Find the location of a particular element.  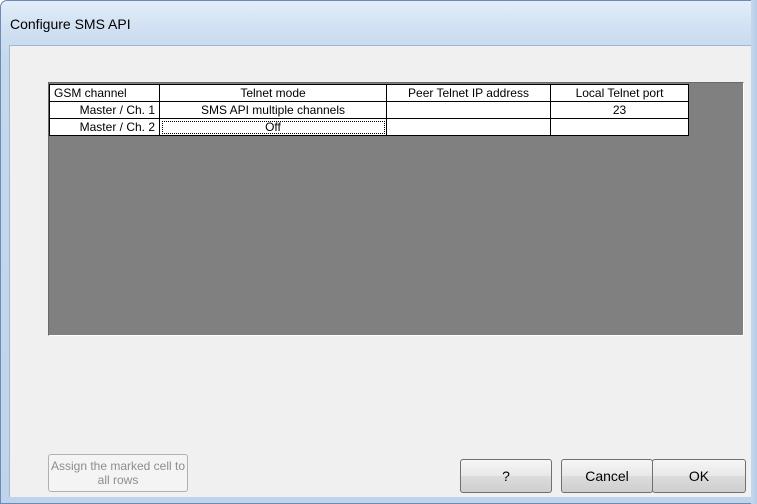

cell-telnet-mode-selected: Off is located at coordinates (273, 127).